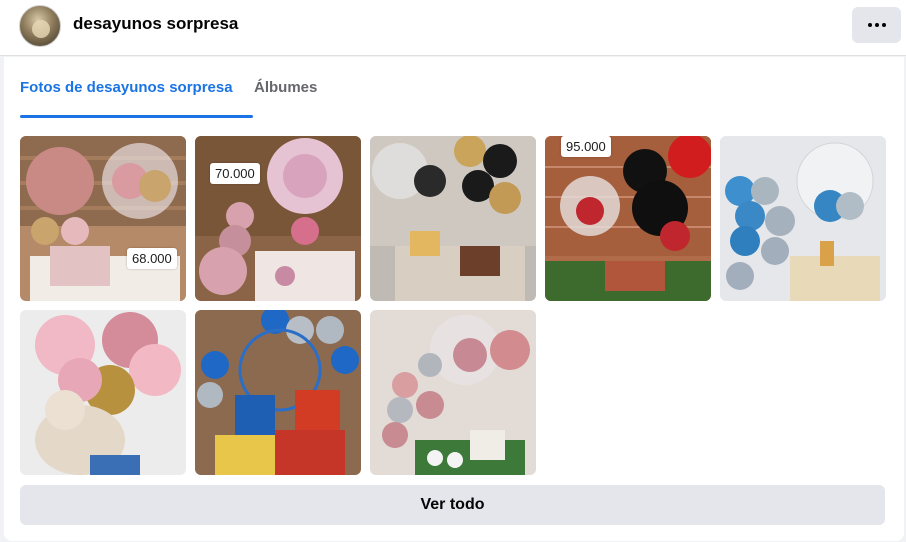 The width and height of the screenshot is (906, 542). What do you see at coordinates (40, 26) in the screenshot?
I see `page-avatar` at bounding box center [40, 26].